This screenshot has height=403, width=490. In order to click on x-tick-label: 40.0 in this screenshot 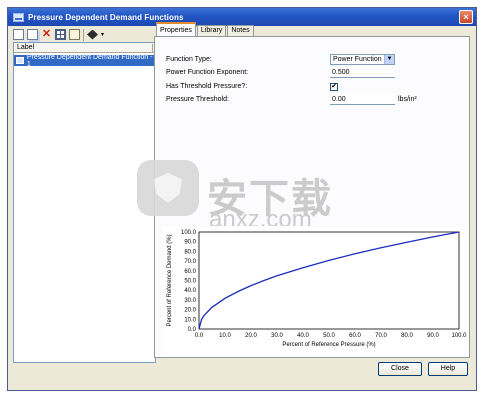, I will do `click(303, 336)`.